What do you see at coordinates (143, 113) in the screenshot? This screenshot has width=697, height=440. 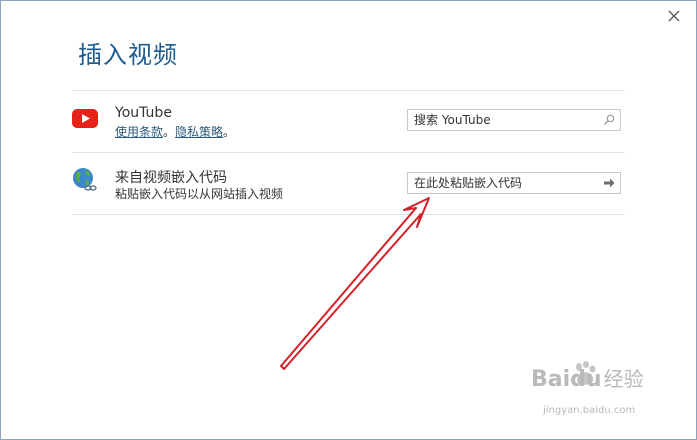 I see `youtube-title: YouTube` at bounding box center [143, 113].